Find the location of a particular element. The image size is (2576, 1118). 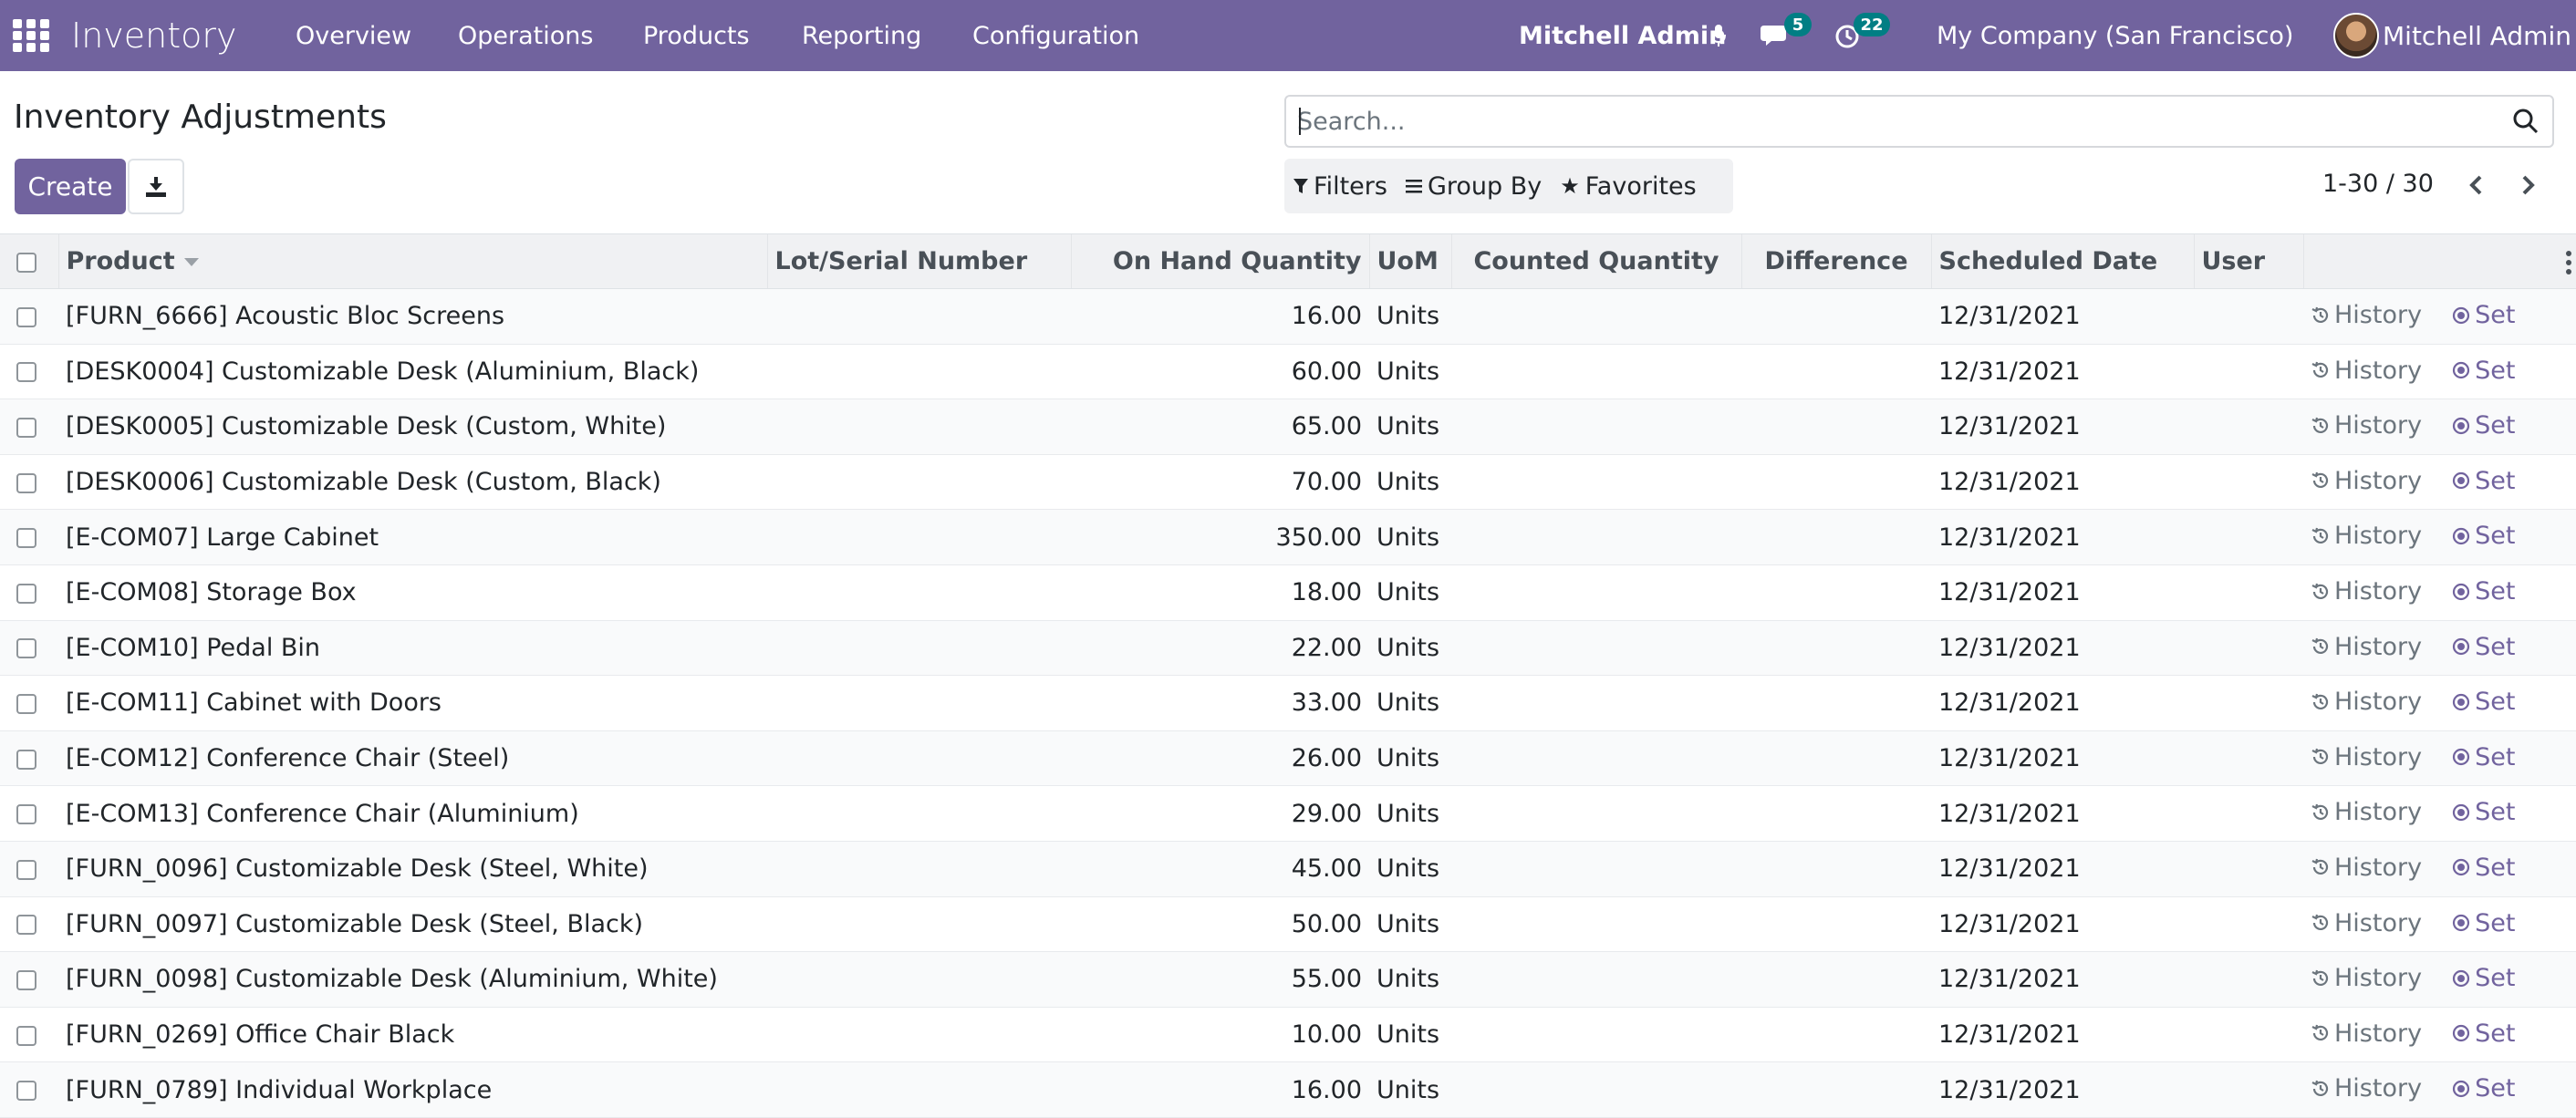

product-cell: [E-COM10] Pedal Bin is located at coordinates (412, 648).